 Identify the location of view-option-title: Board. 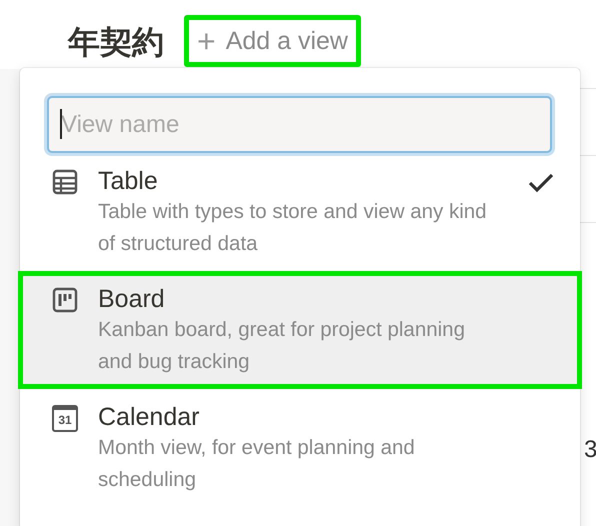
(132, 299).